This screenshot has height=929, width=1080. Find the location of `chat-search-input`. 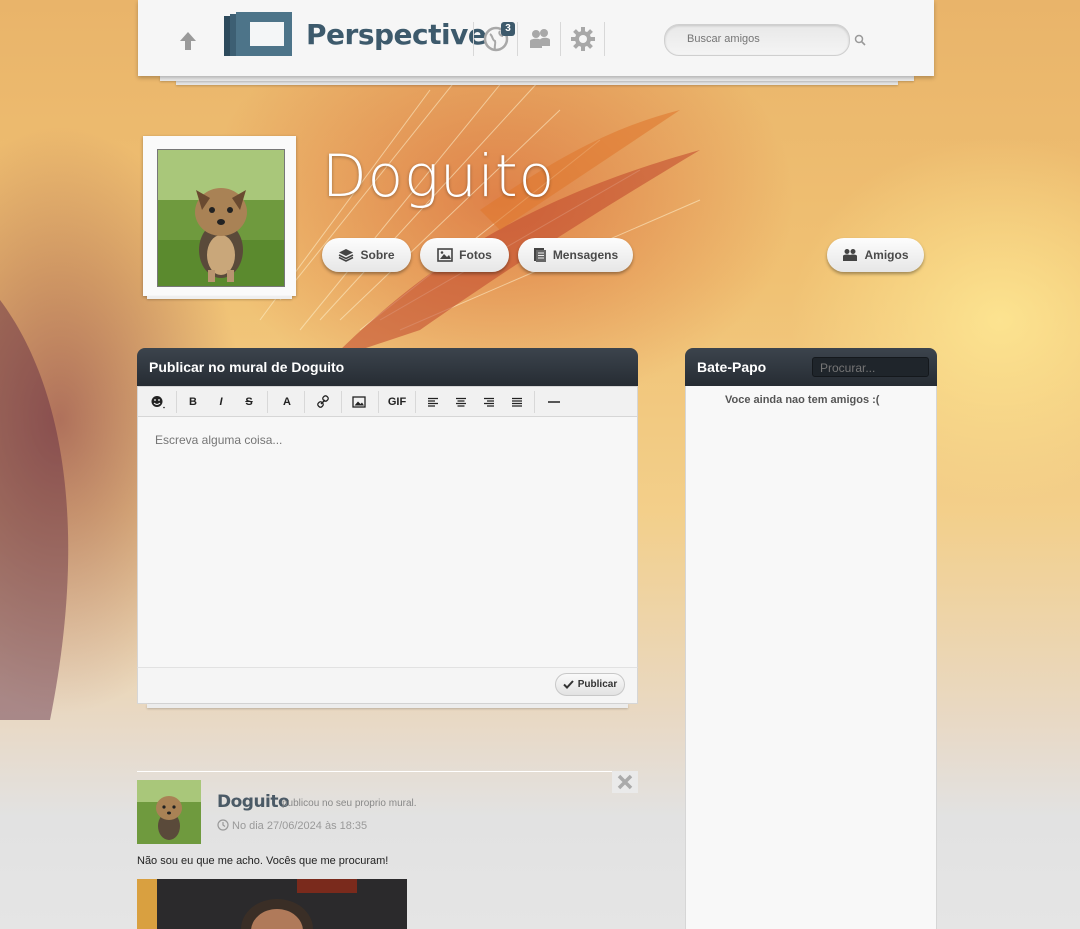

chat-search-input is located at coordinates (872, 368).